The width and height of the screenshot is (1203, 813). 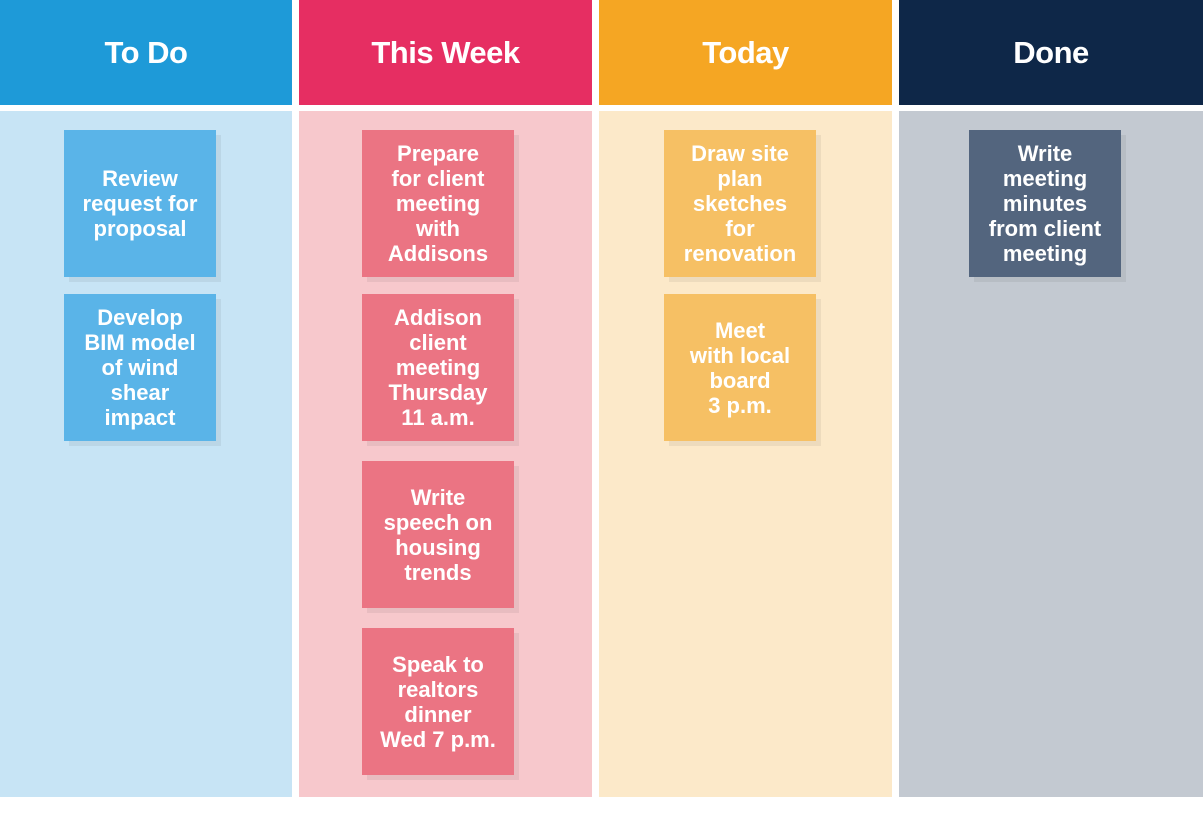 I want to click on column-title: Today, so click(x=745, y=52).